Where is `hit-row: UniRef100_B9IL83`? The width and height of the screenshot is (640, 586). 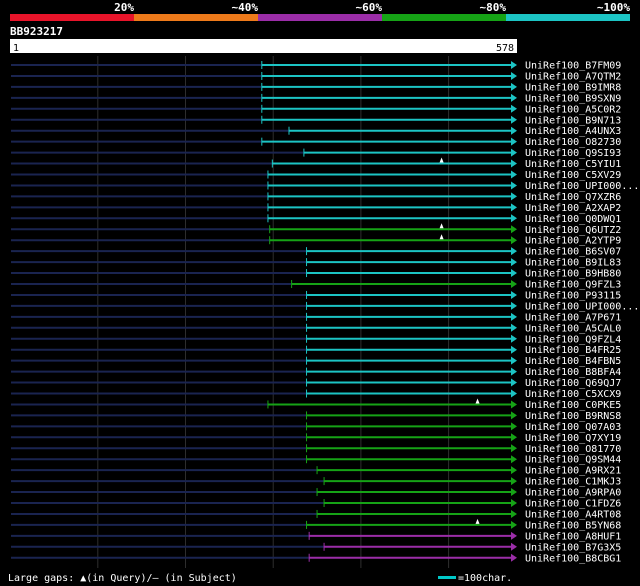 hit-row: UniRef100_B9IL83 is located at coordinates (316, 263).